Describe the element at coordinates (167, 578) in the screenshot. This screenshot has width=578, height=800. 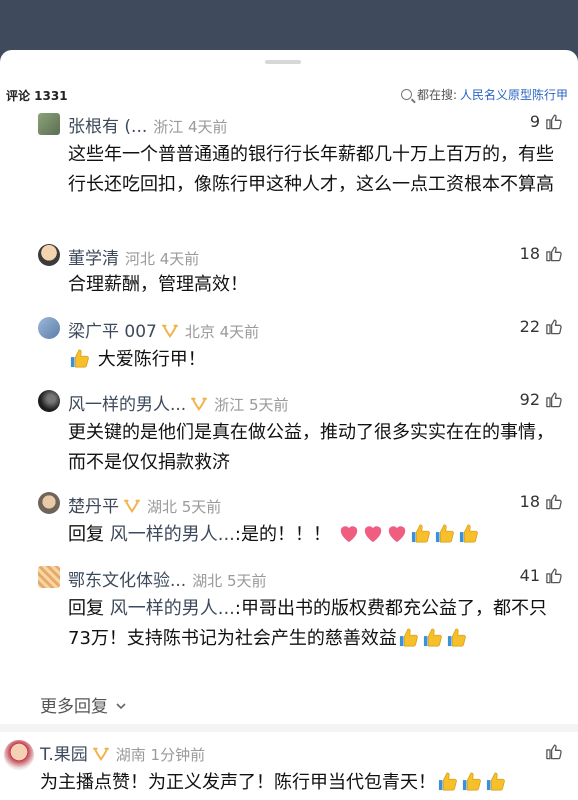
I see `comment-username: 鄂东文化体验... 湖北 5天前` at that location.